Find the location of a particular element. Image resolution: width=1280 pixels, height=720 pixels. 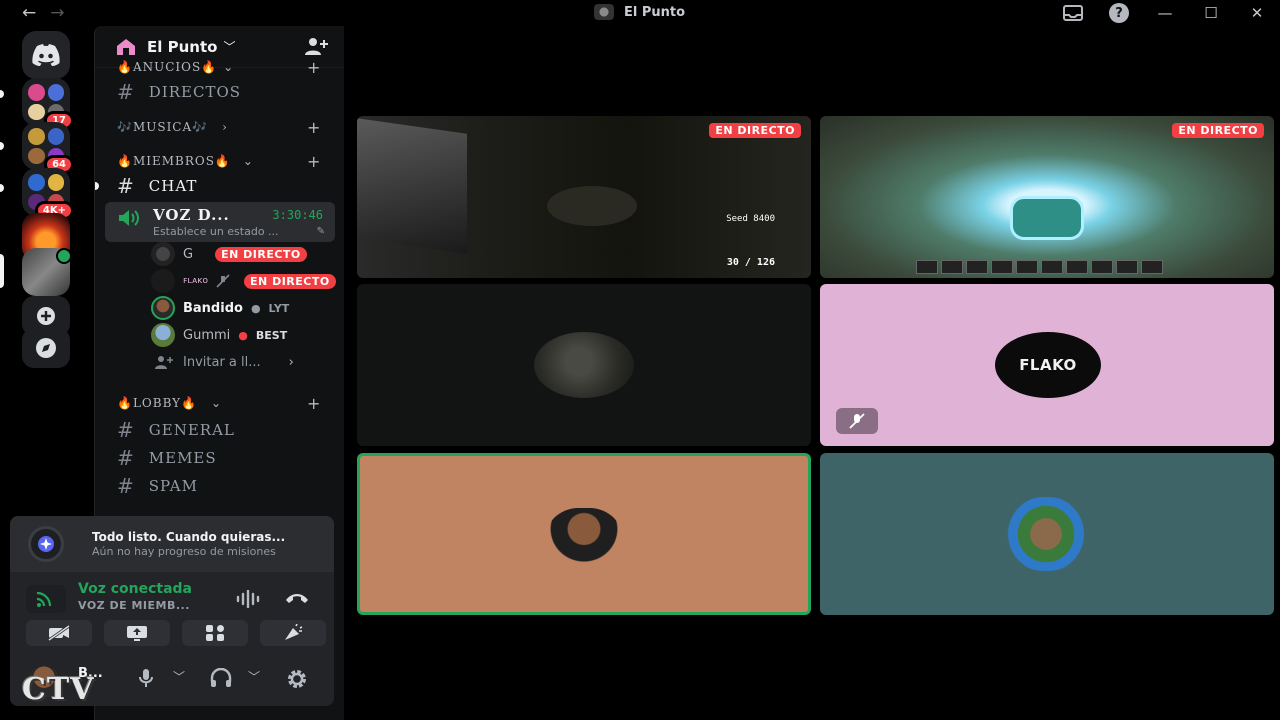

channel-spam: # SPAM is located at coordinates (157, 486).